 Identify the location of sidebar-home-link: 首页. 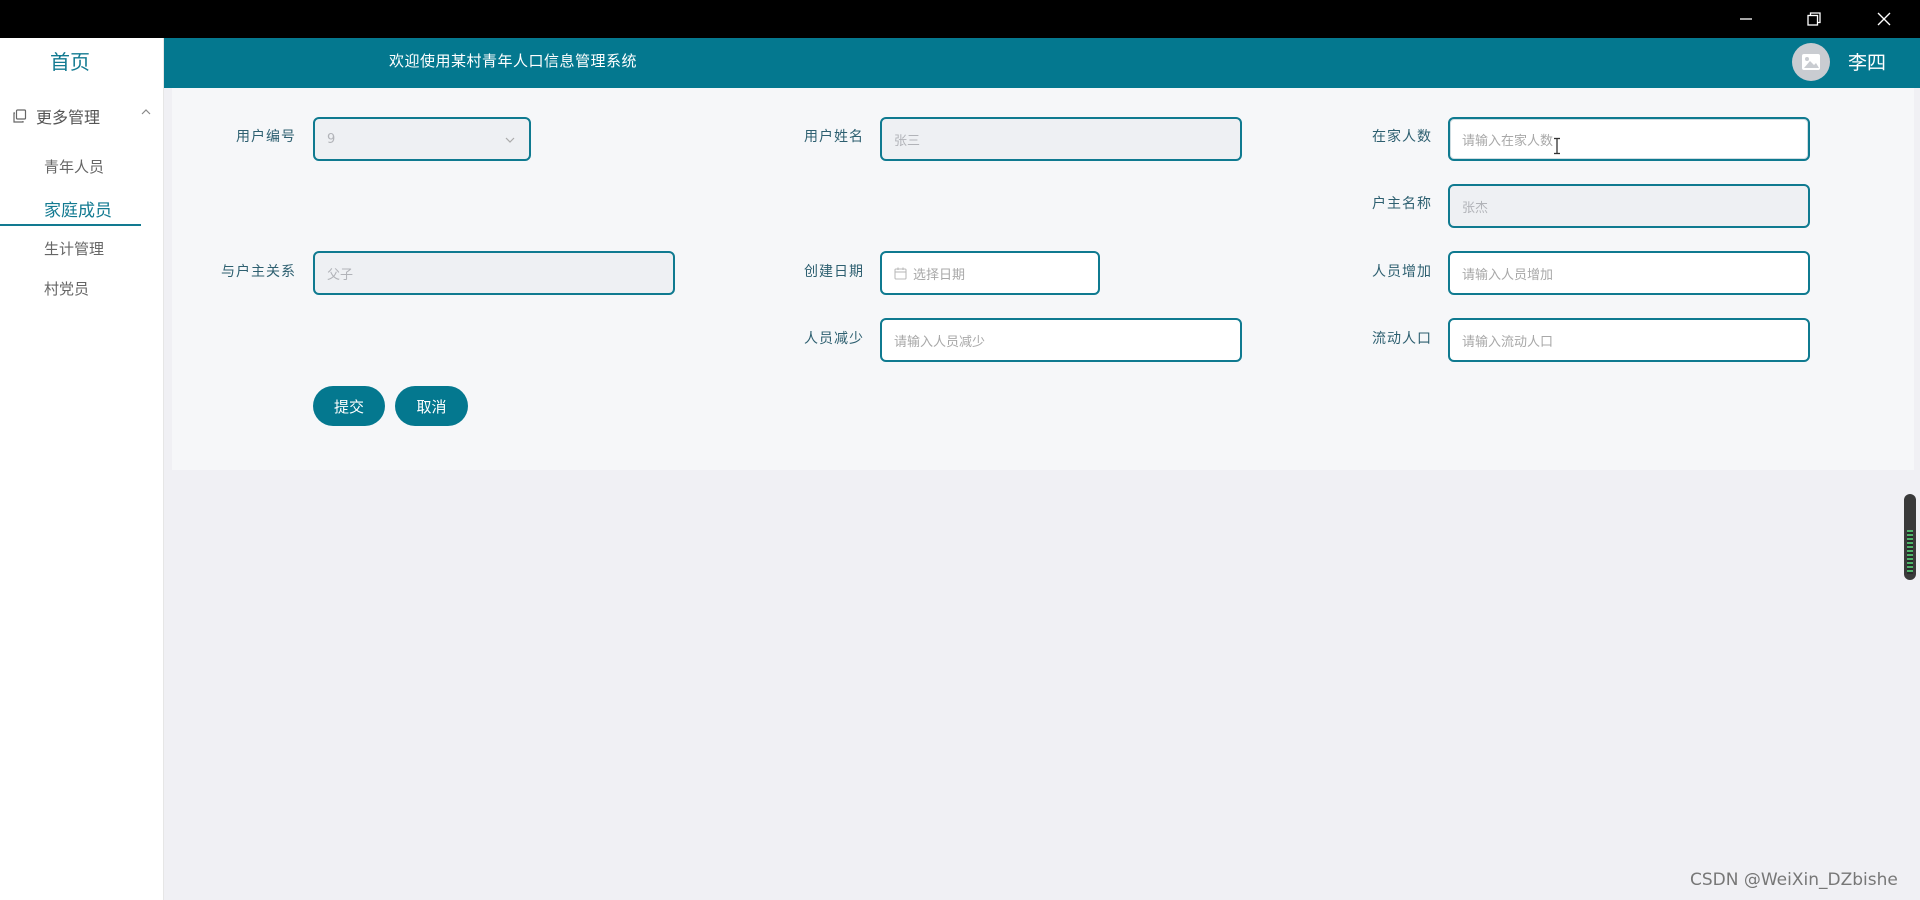
(70, 60).